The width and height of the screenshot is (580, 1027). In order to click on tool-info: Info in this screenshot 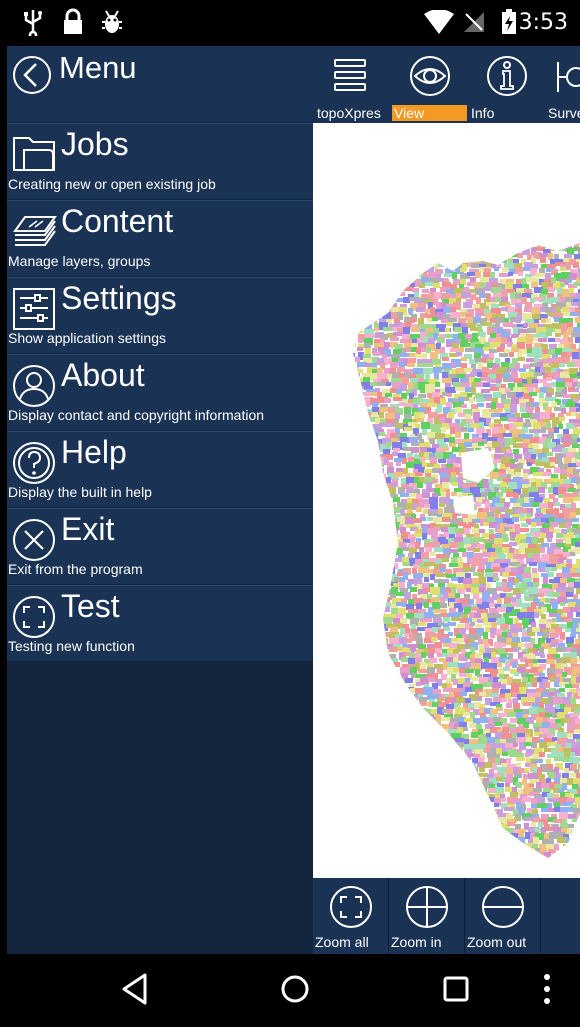, I will do `click(505, 84)`.